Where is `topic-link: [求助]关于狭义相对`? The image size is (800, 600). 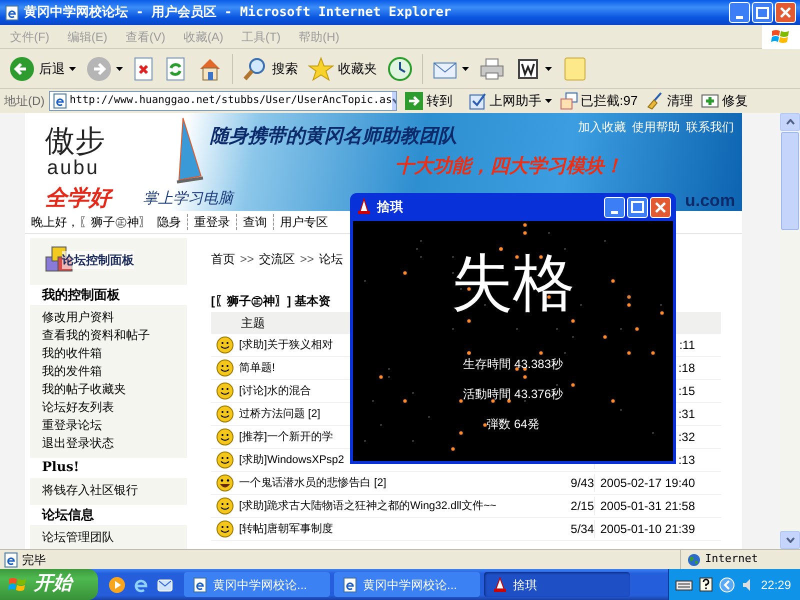 topic-link: [求助]关于狭义相对 is located at coordinates (286, 345).